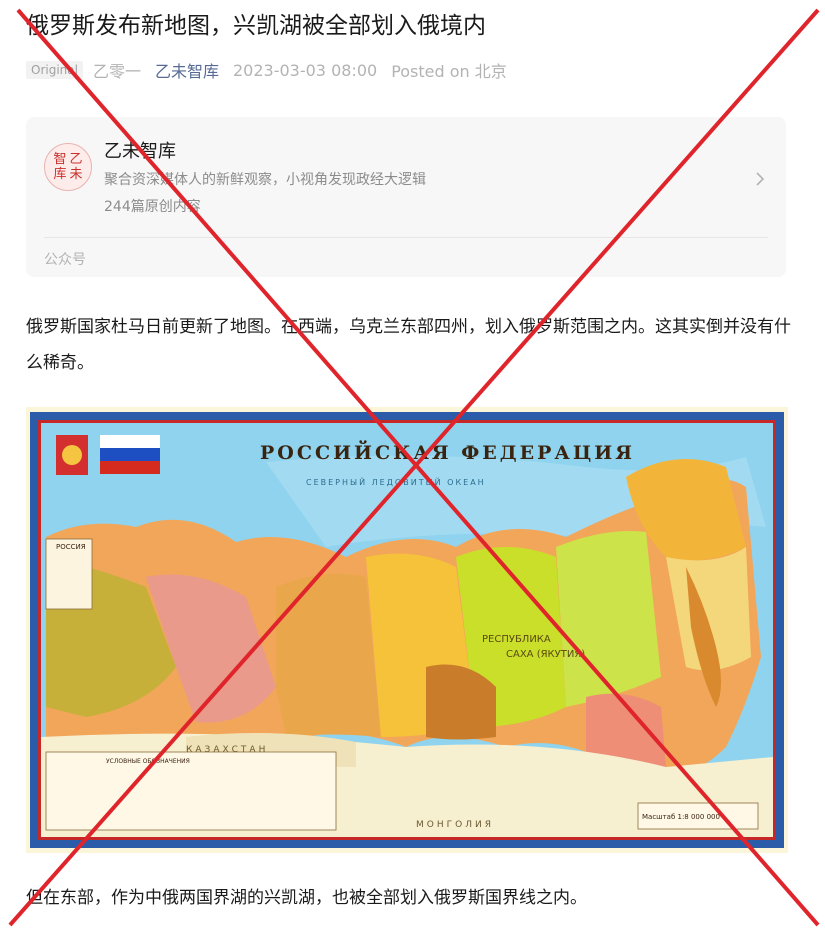  I want to click on logo-char: 库, so click(60, 174).